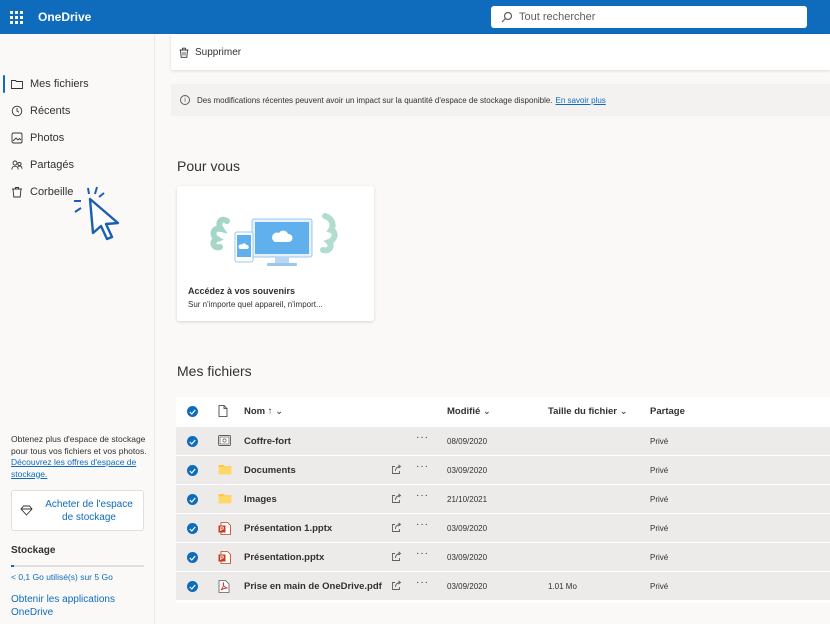  I want to click on learn-more-link: En savoir plus, so click(581, 100).